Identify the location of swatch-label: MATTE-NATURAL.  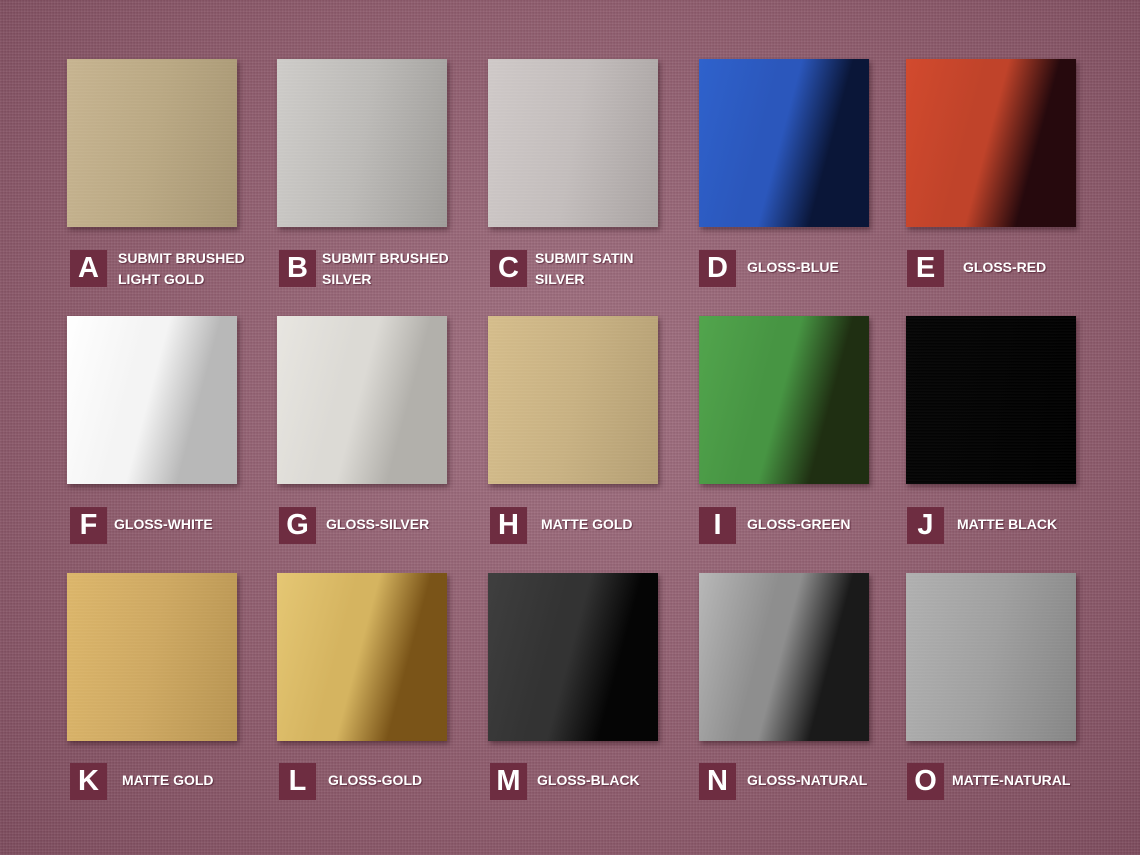
(1011, 780).